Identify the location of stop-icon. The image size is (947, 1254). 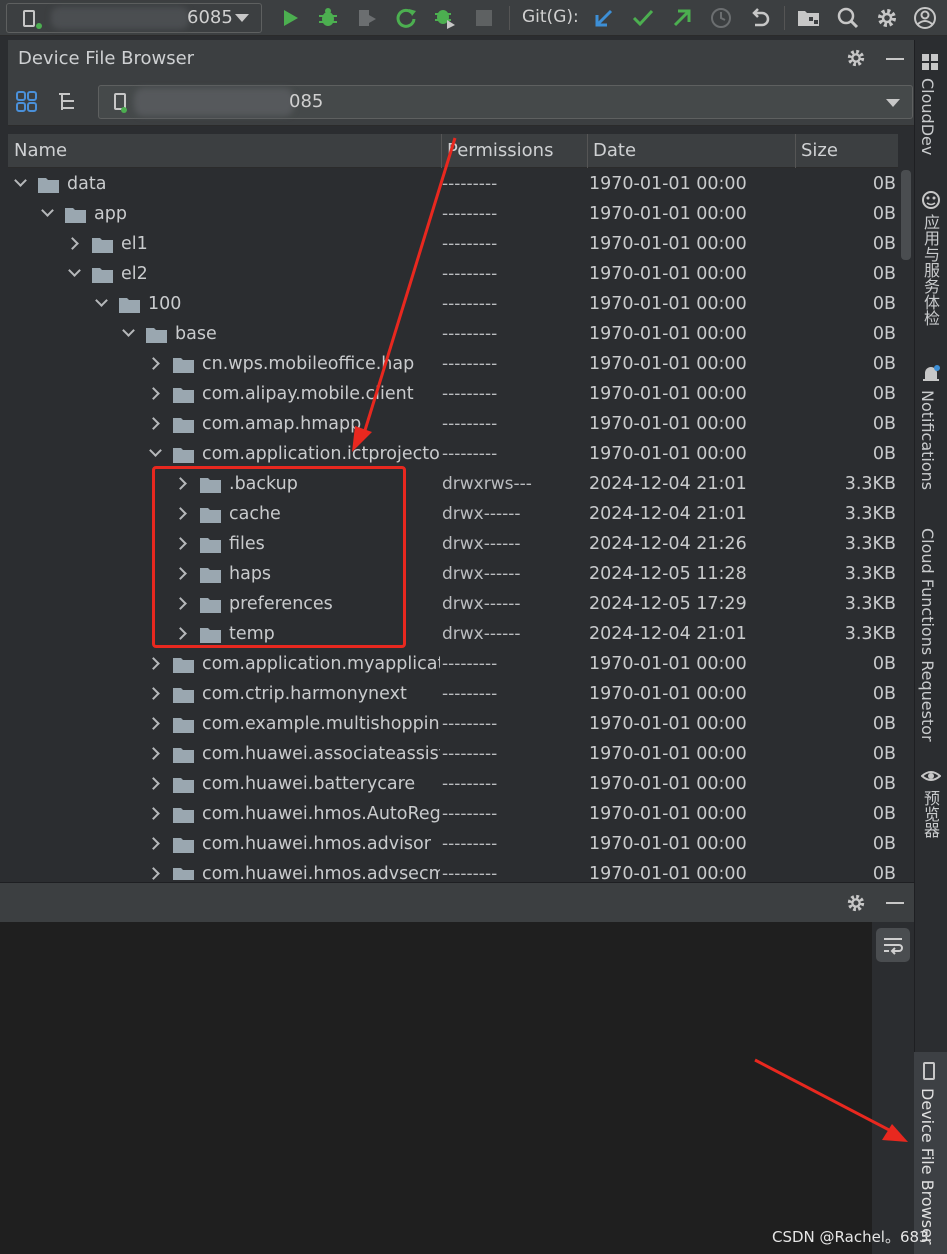
(484, 18).